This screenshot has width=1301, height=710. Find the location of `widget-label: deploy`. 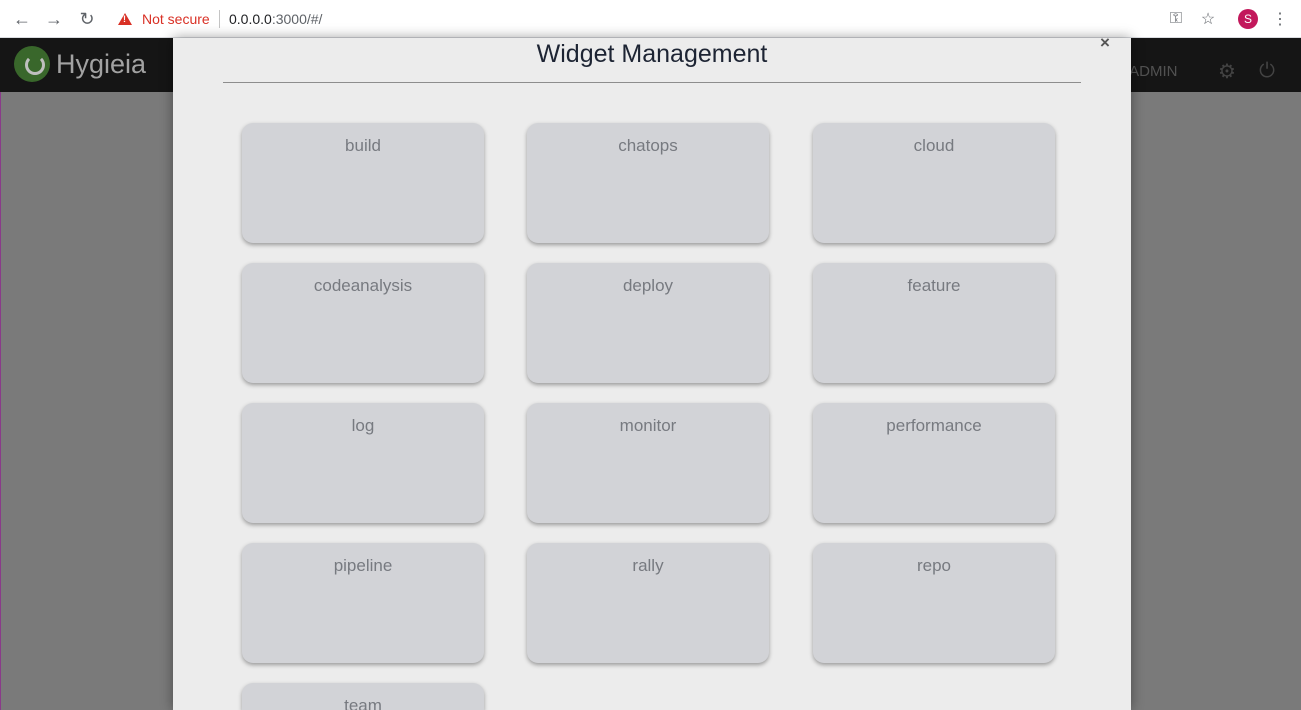

widget-label: deploy is located at coordinates (648, 285).